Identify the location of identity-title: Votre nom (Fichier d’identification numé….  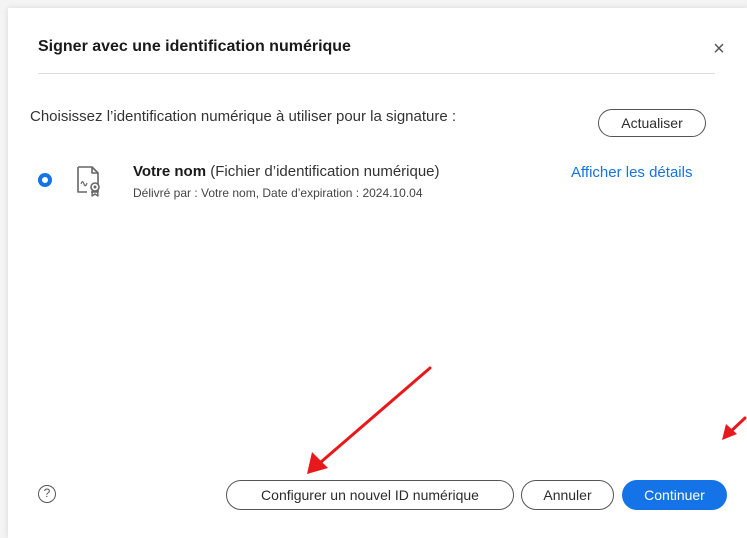
(286, 171).